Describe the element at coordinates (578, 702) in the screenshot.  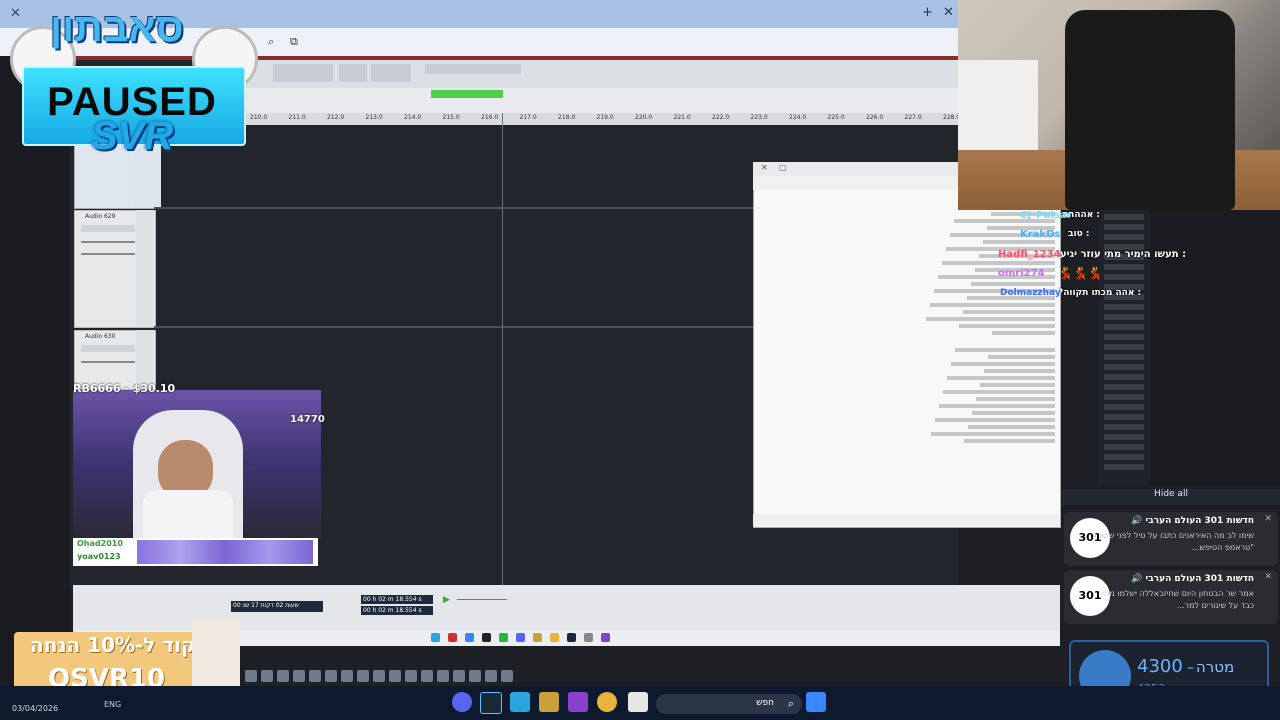
I see `obs-icon` at that location.